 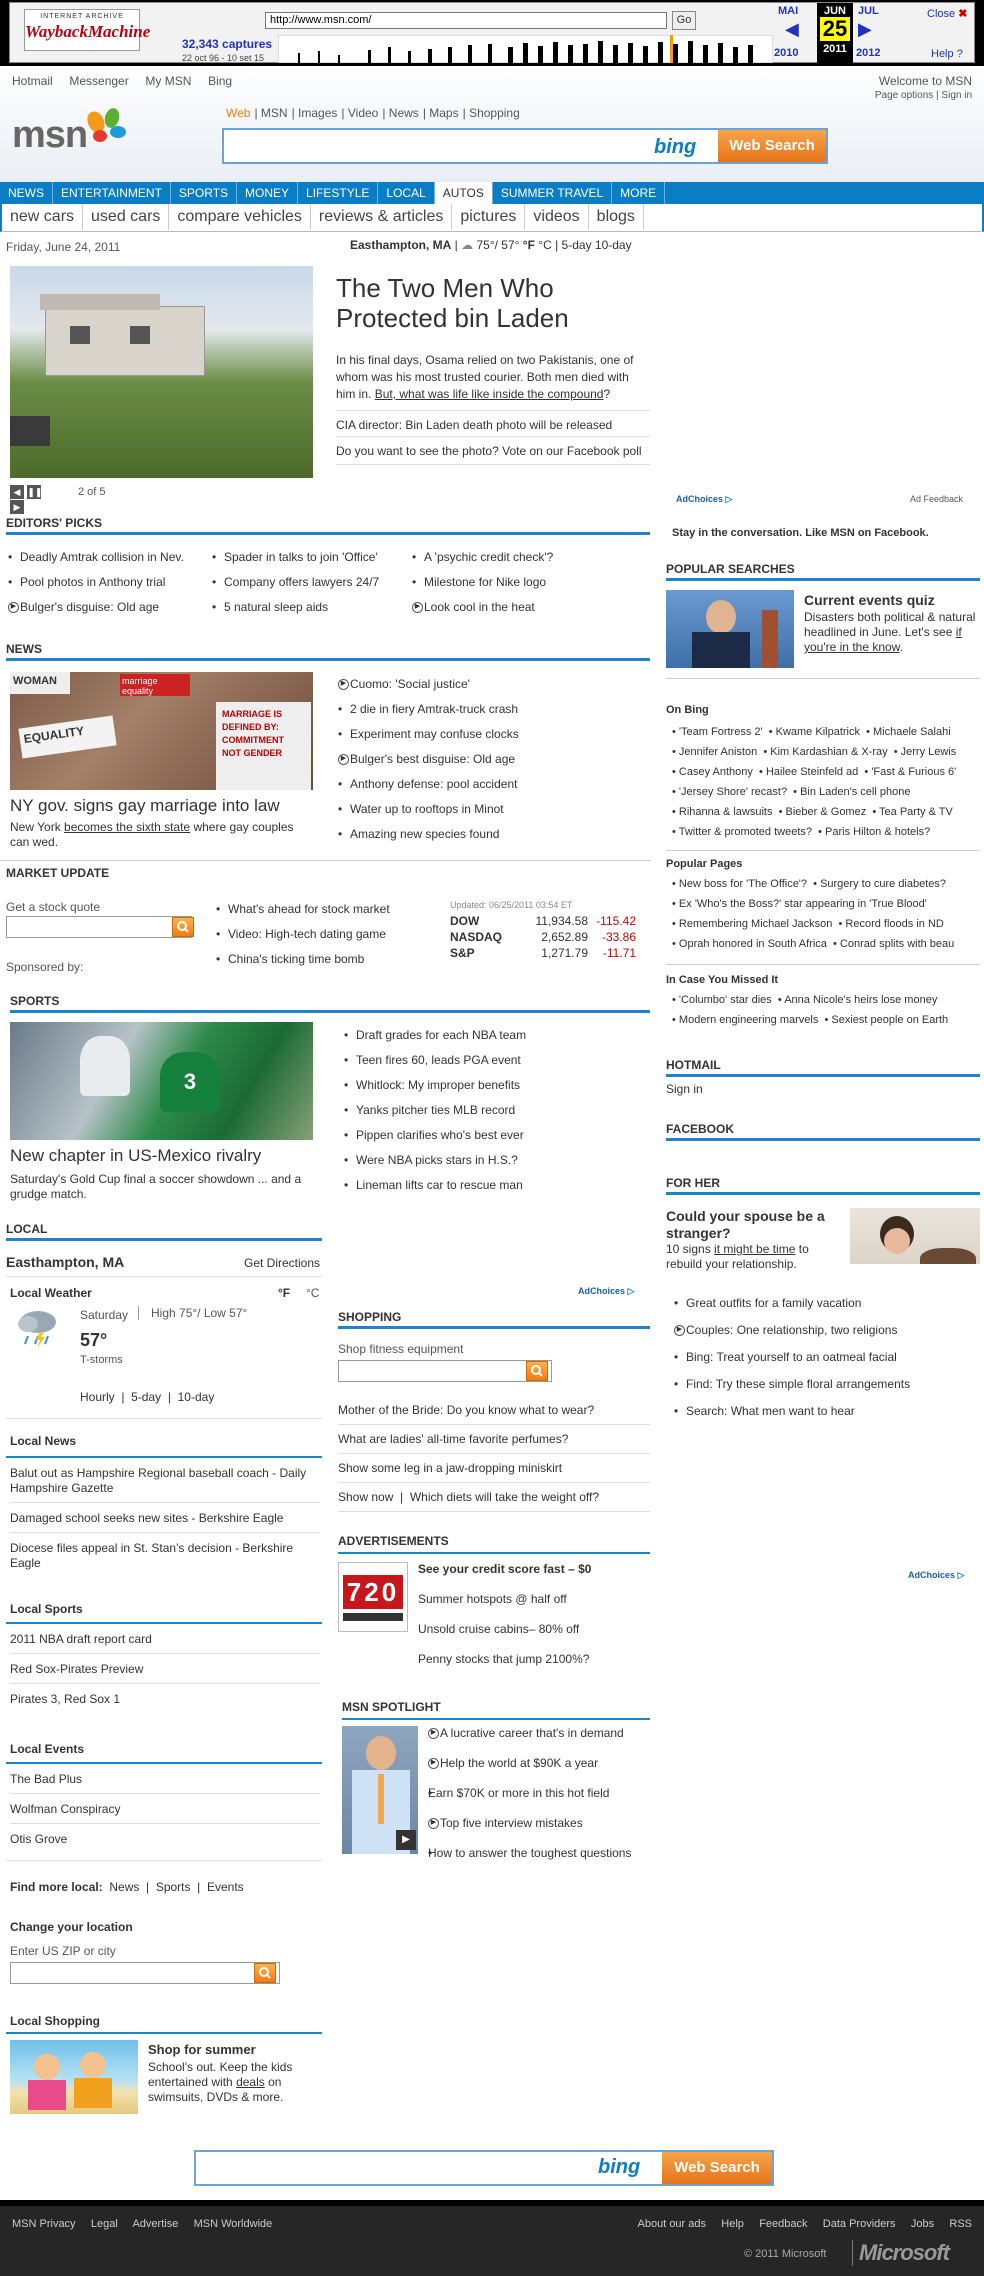 I want to click on search-tab-video: Video, so click(x=363, y=113).